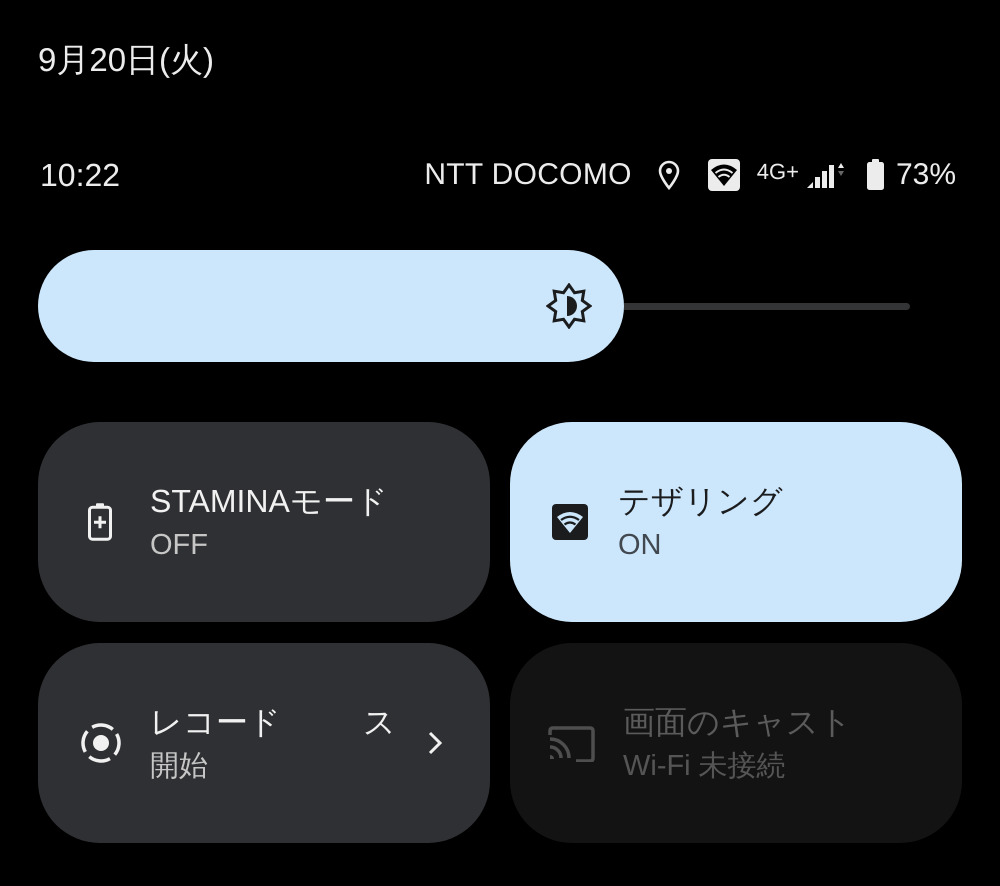  I want to click on carrier-name: NTT DOCOMO, so click(528, 175).